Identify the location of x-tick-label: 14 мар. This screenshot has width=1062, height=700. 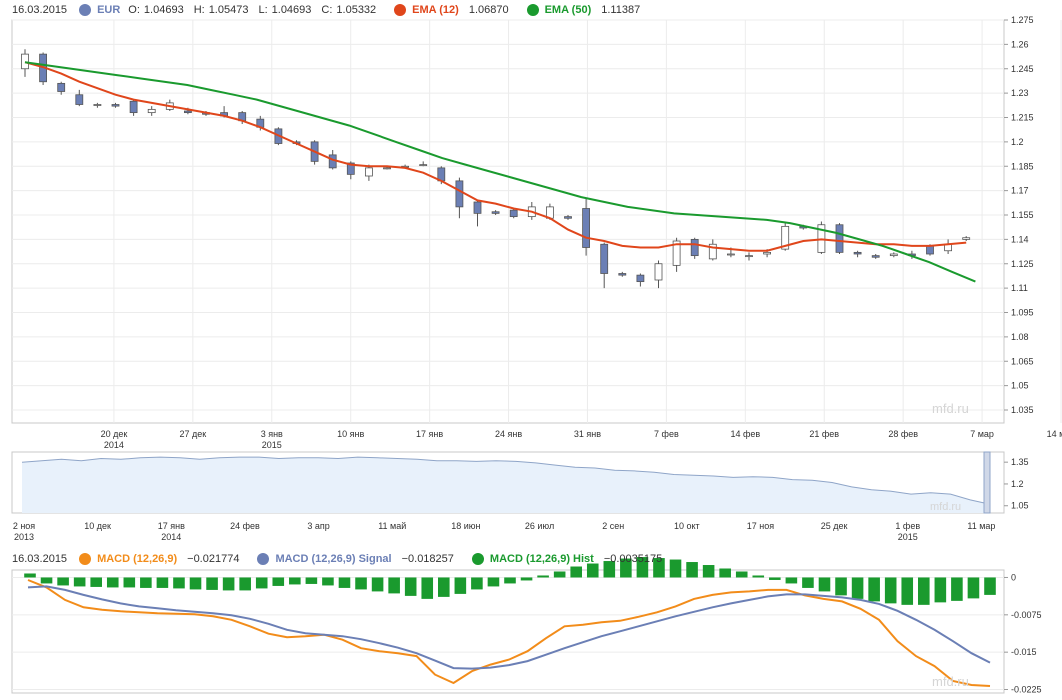
(1054, 434).